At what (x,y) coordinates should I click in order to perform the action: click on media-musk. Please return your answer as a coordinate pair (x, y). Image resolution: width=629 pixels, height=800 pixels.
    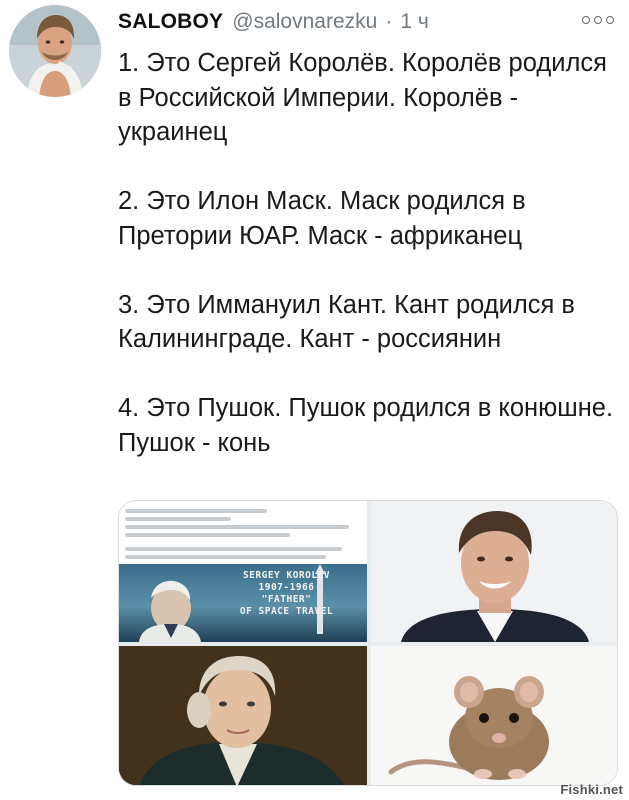
    Looking at the image, I should click on (494, 571).